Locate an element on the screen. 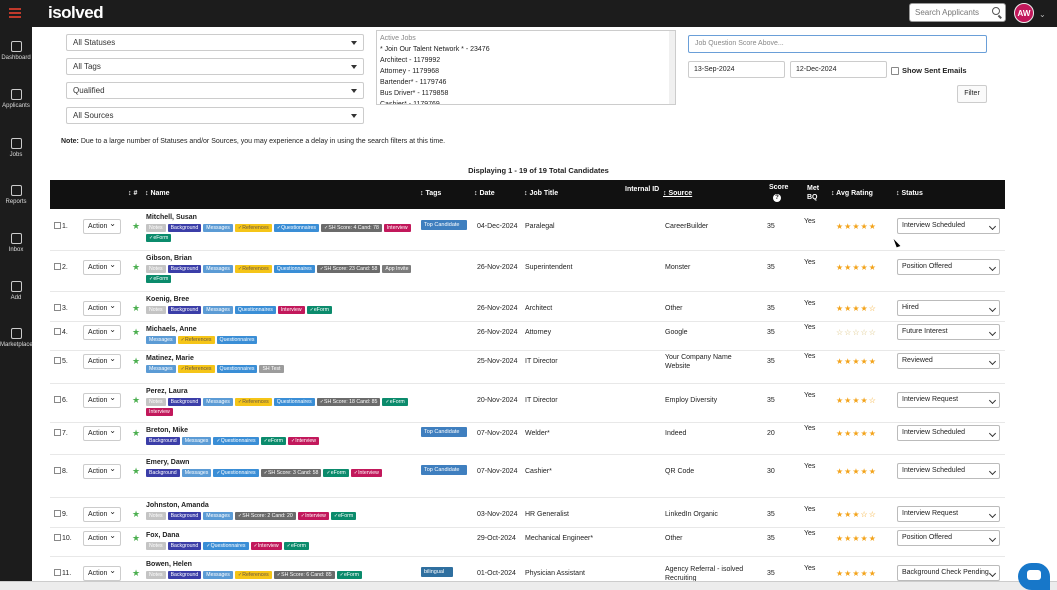 The height and width of the screenshot is (590, 1057). status-dropdown: Future Interest is located at coordinates (948, 332).